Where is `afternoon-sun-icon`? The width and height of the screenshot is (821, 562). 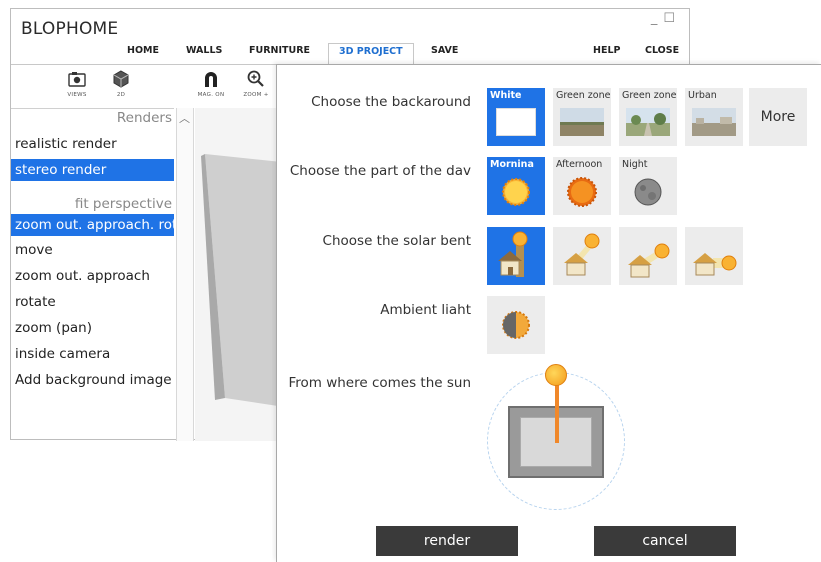
afternoon-sun-icon is located at coordinates (582, 192).